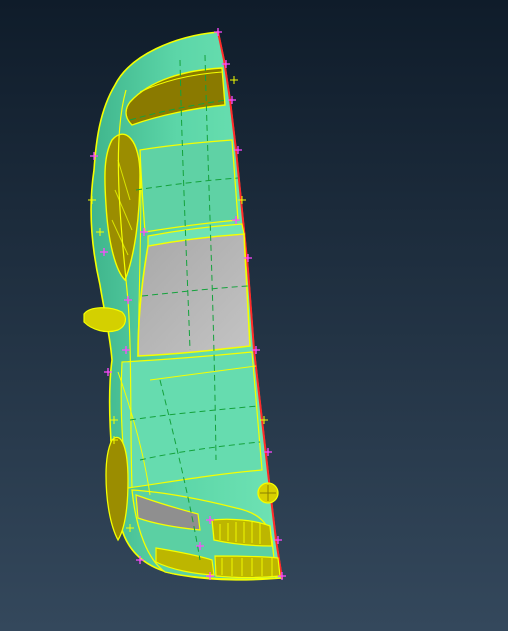 Image resolution: width=508 pixels, height=631 pixels. What do you see at coordinates (242, 532) in the screenshot?
I see `front-grille` at bounding box center [242, 532].